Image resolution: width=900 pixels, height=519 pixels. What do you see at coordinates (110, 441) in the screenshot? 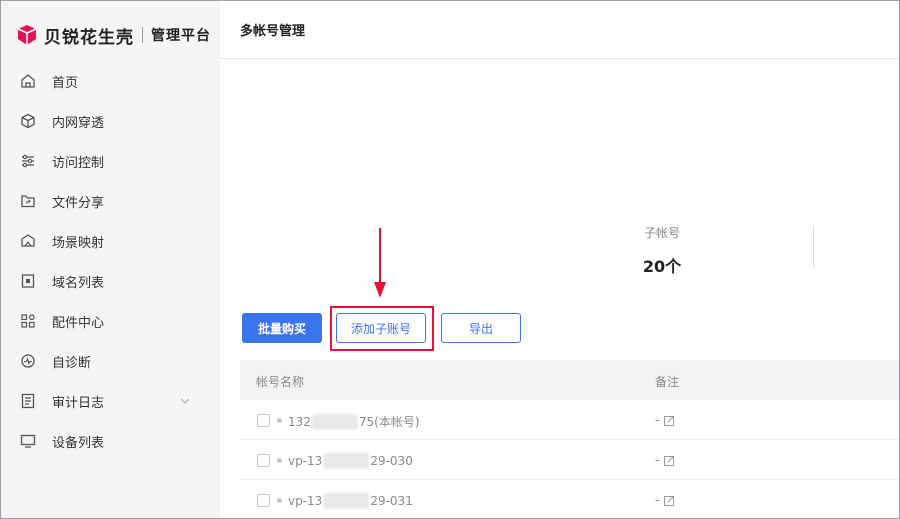
I see `sidebar-item-device-list: 设备列表` at bounding box center [110, 441].